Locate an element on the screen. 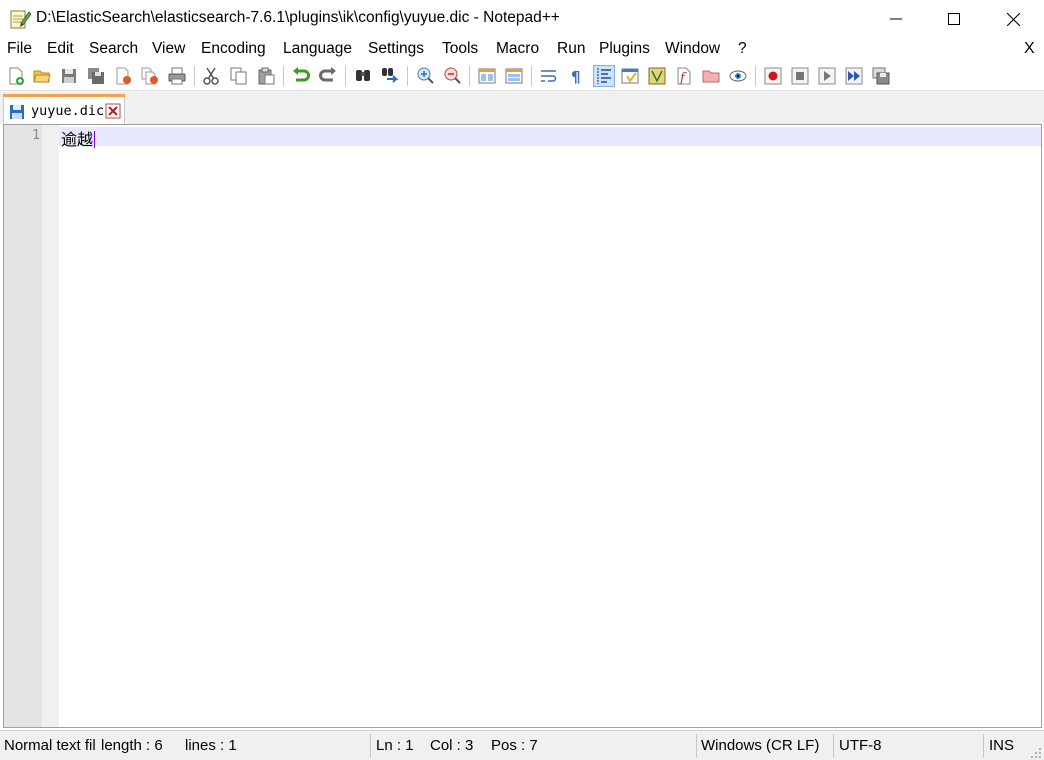  menu-plugins: Plugins is located at coordinates (624, 49).